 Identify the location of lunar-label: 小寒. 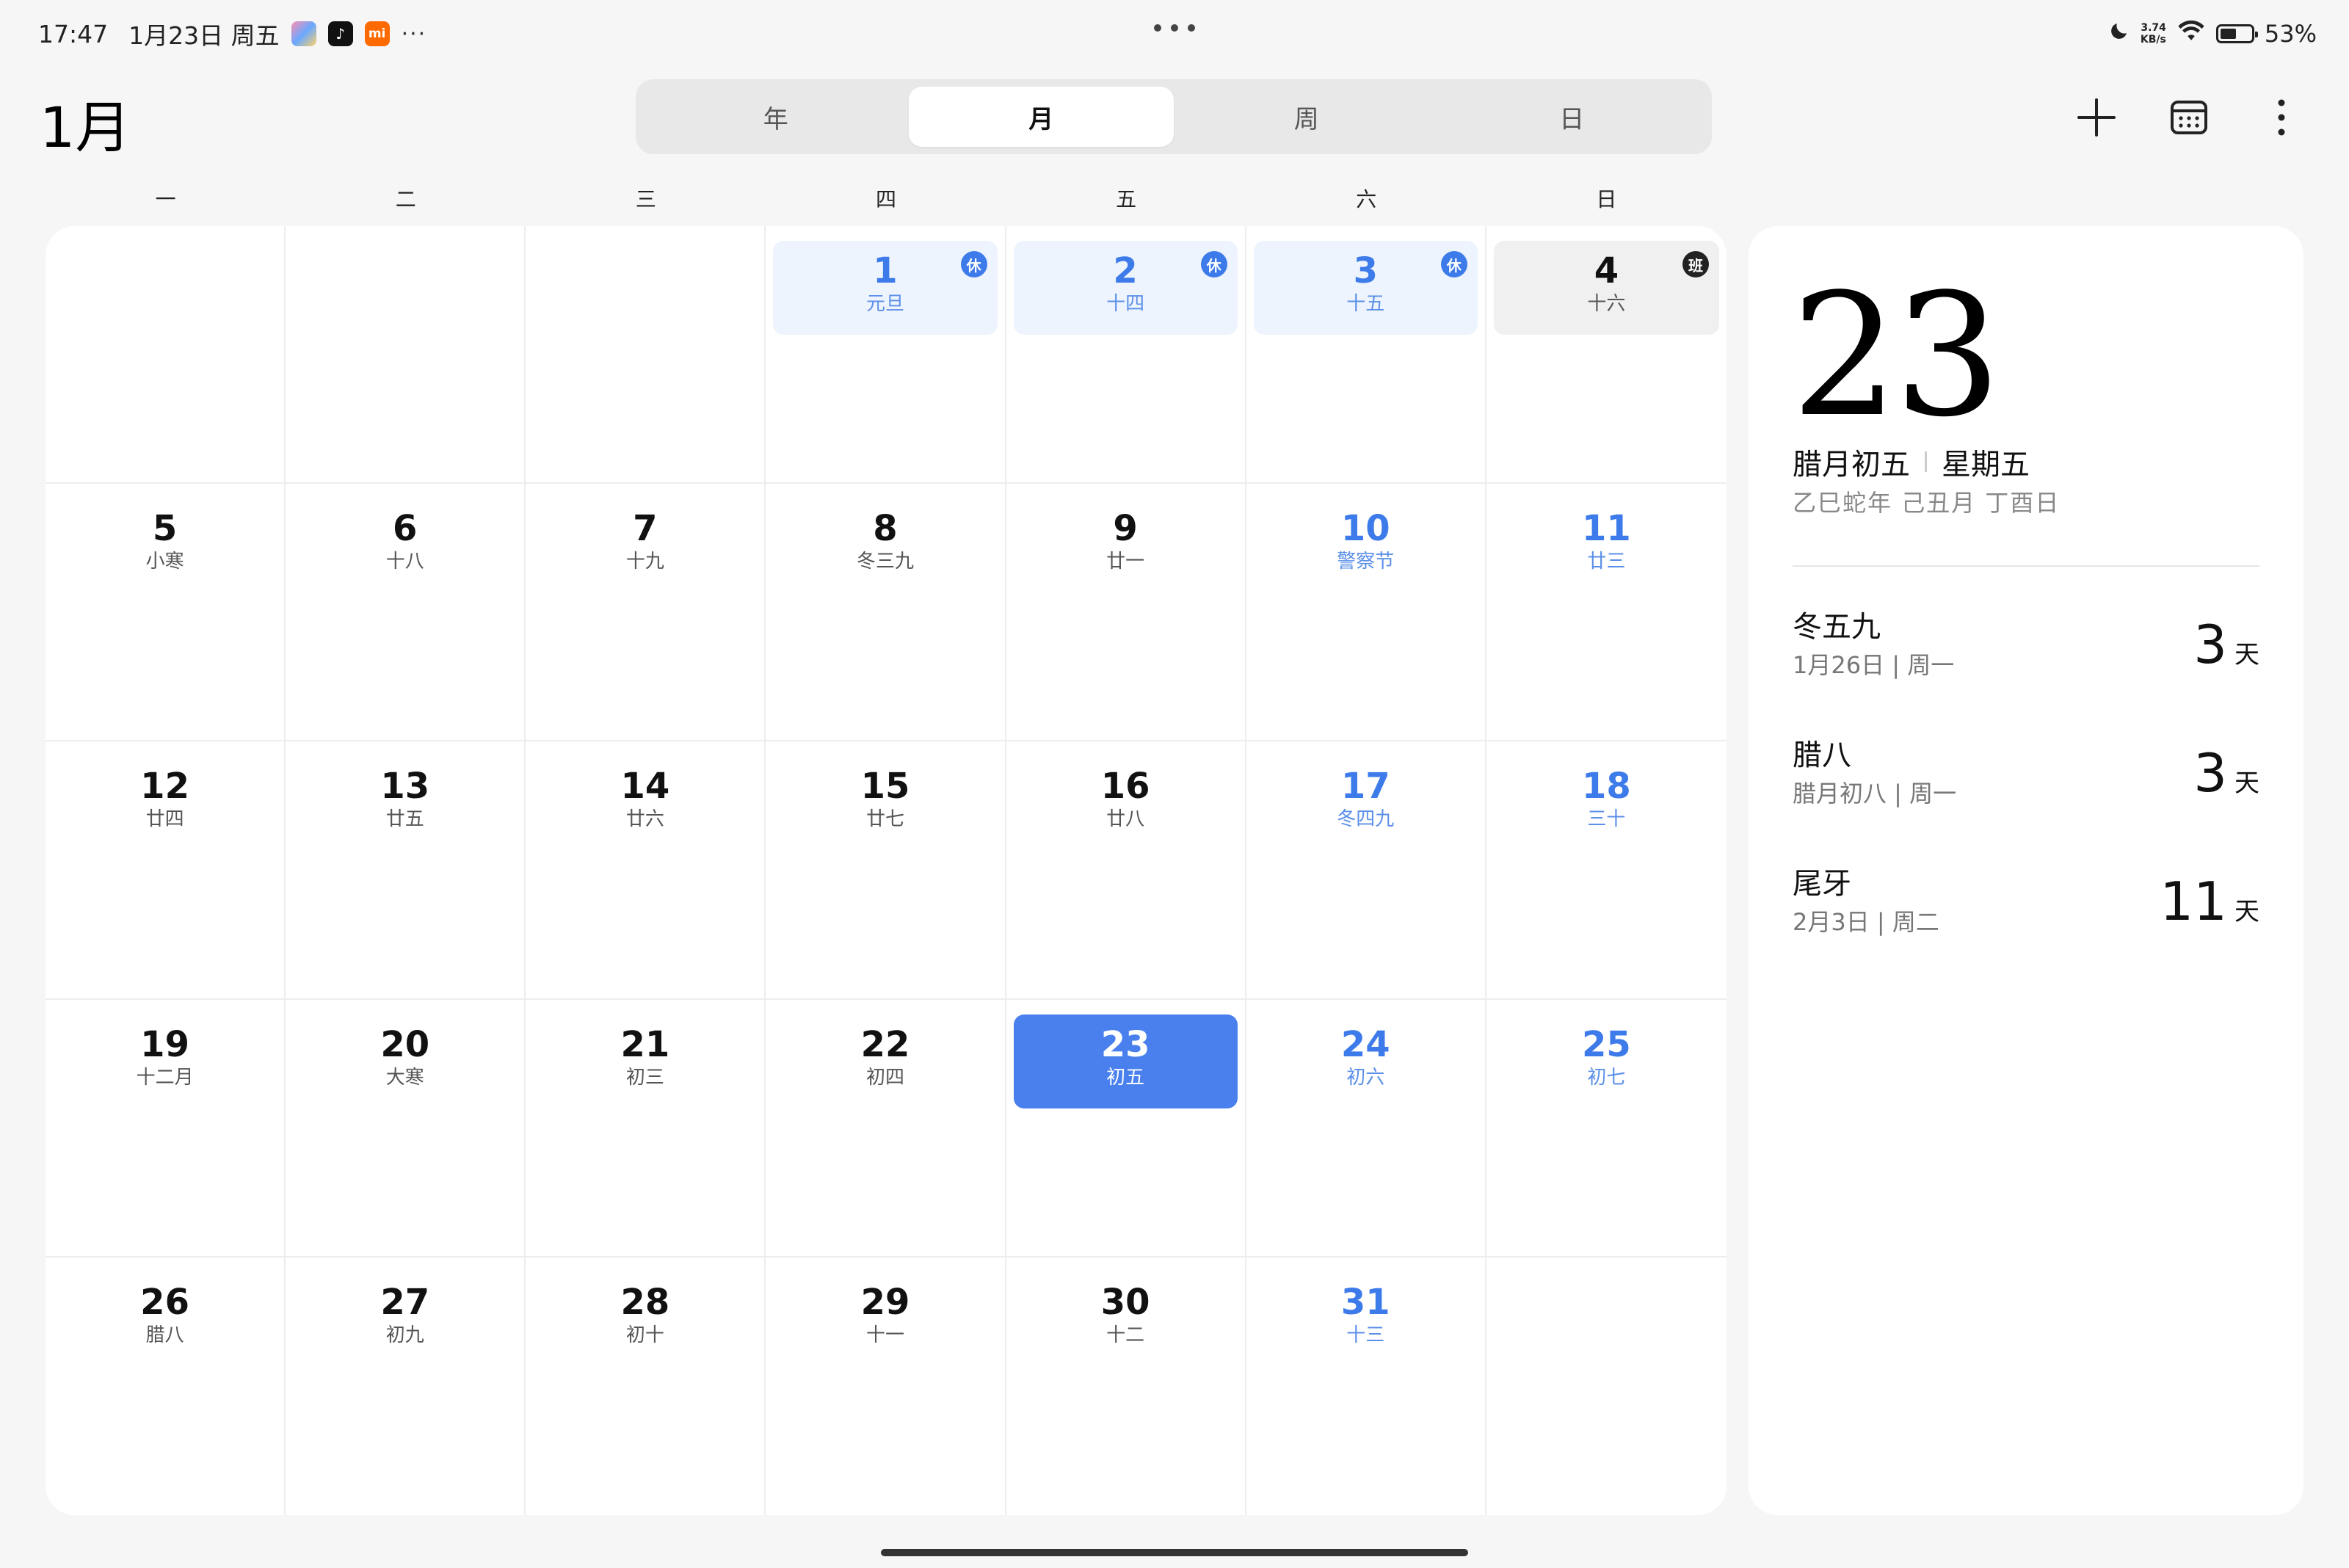
(164, 562).